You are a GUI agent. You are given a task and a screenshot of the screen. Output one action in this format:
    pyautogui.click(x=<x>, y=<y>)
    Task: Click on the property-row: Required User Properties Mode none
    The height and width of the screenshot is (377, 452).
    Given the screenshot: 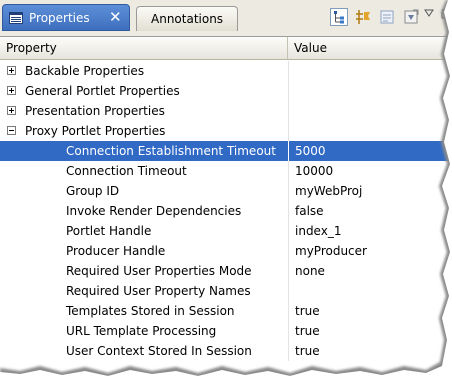 What is the action you would take?
    pyautogui.click(x=226, y=271)
    